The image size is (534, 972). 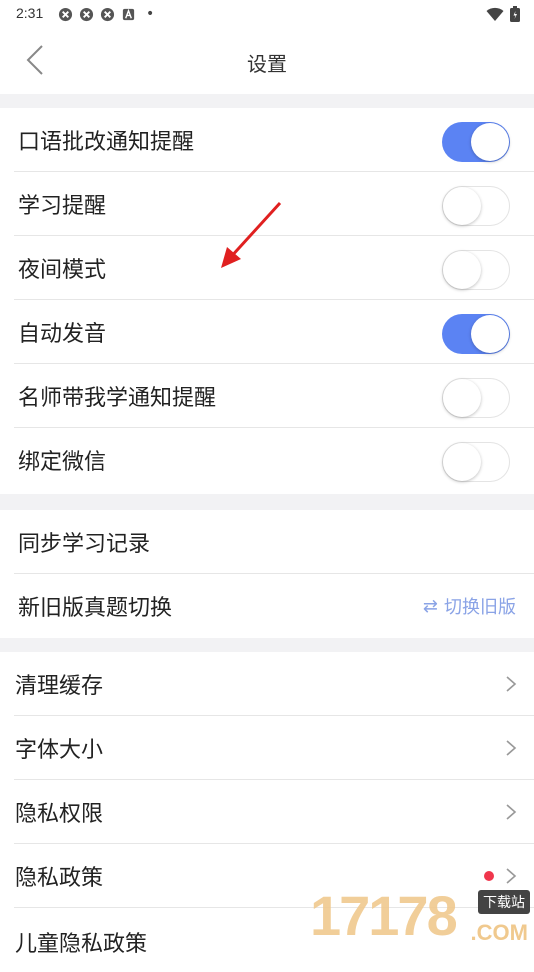 What do you see at coordinates (84, 544) in the screenshot?
I see `setting-label: 同步学习记录` at bounding box center [84, 544].